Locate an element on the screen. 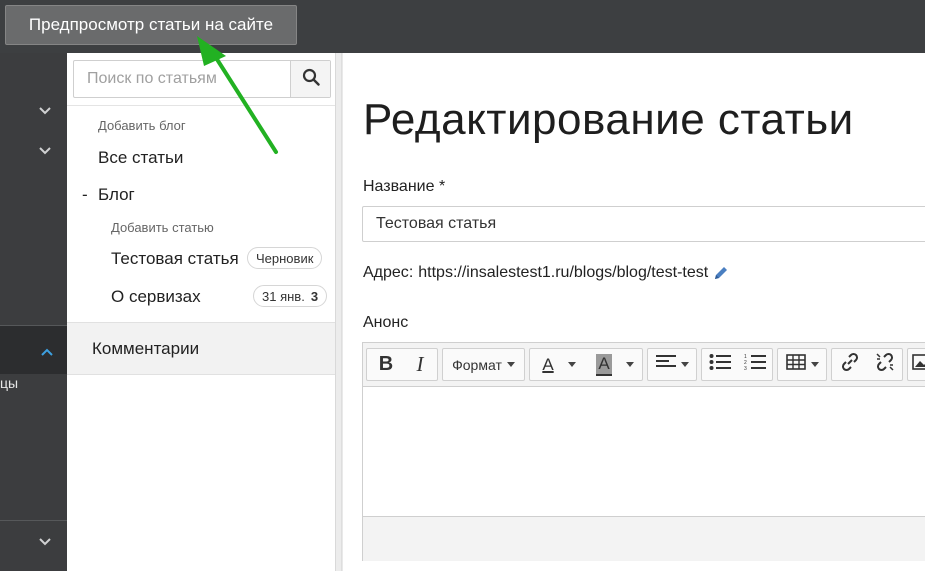 The image size is (925, 571). panel-gutter is located at coordinates (339, 312).